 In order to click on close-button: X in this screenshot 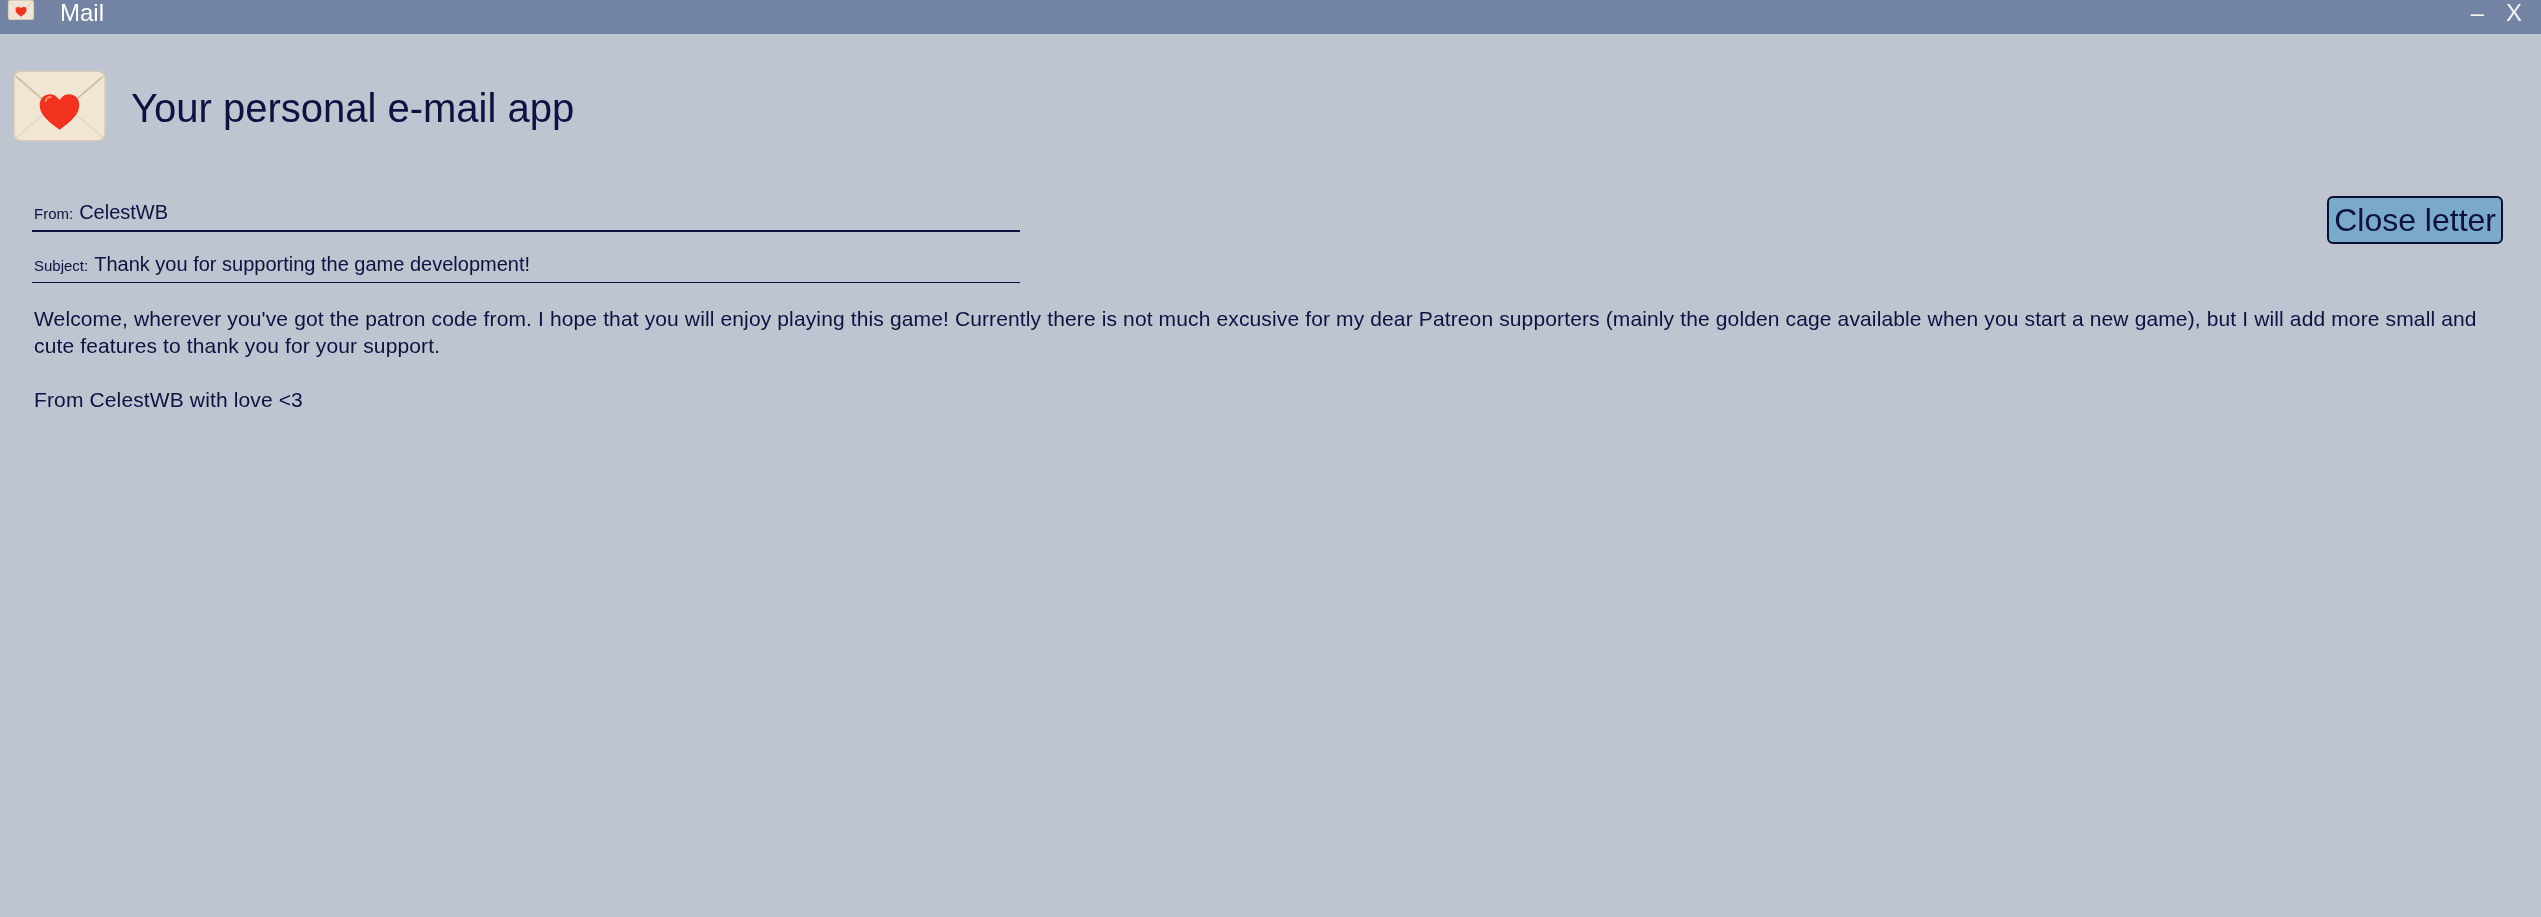, I will do `click(2514, 13)`.